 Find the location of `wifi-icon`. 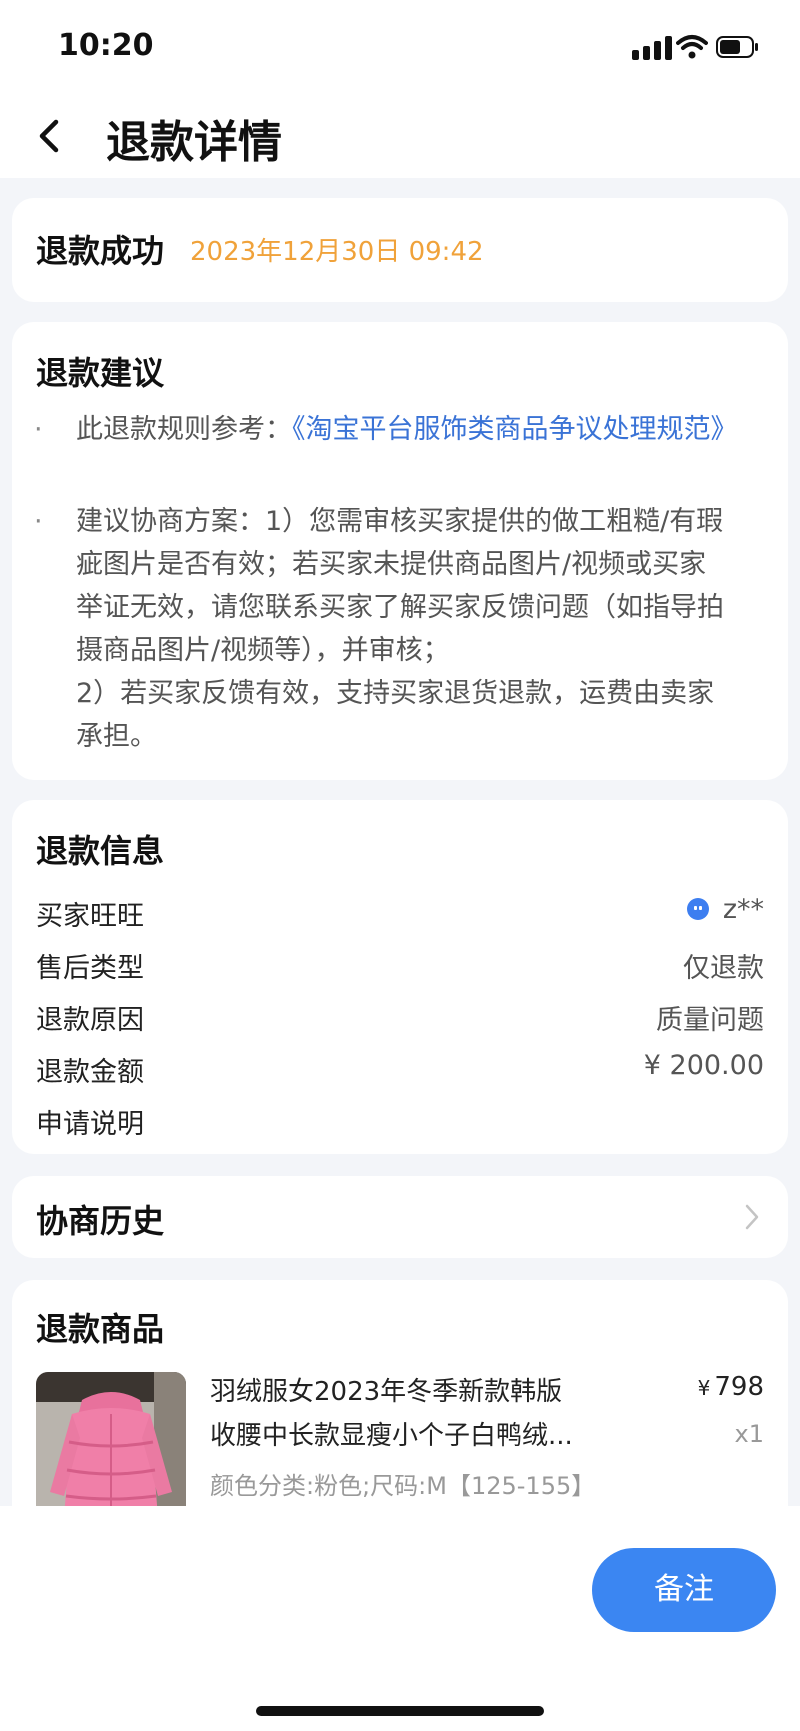

wifi-icon is located at coordinates (692, 47).